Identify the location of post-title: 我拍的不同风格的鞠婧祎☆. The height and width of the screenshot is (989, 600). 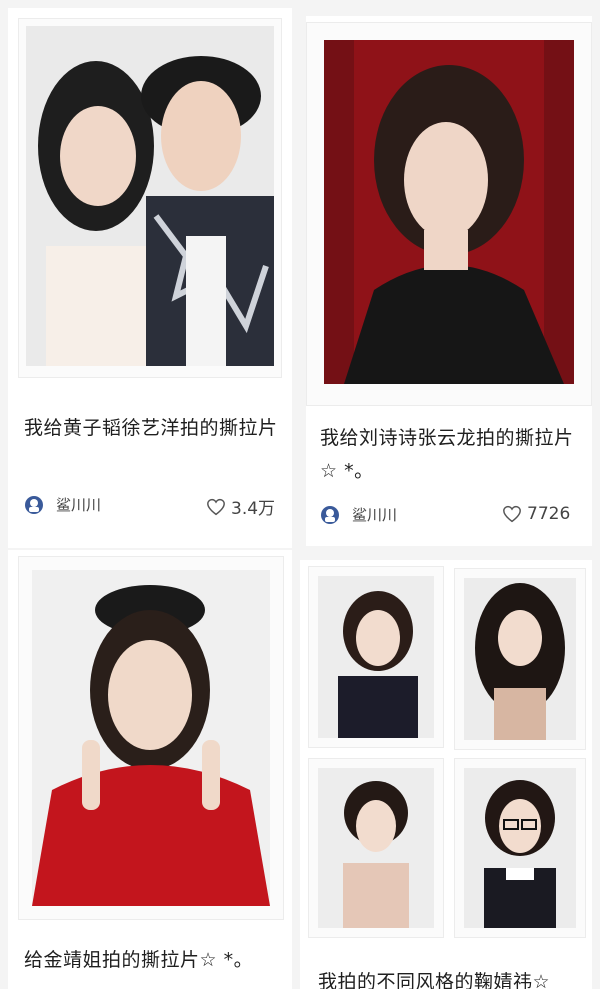
(455, 979).